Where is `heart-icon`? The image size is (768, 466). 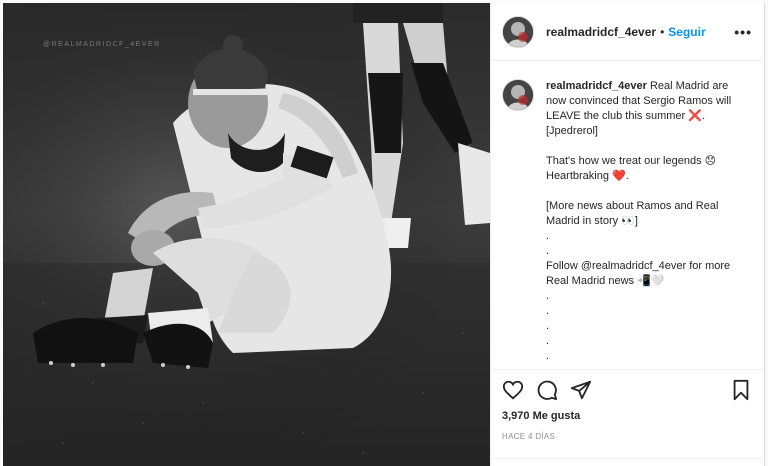
heart-icon is located at coordinates (513, 390).